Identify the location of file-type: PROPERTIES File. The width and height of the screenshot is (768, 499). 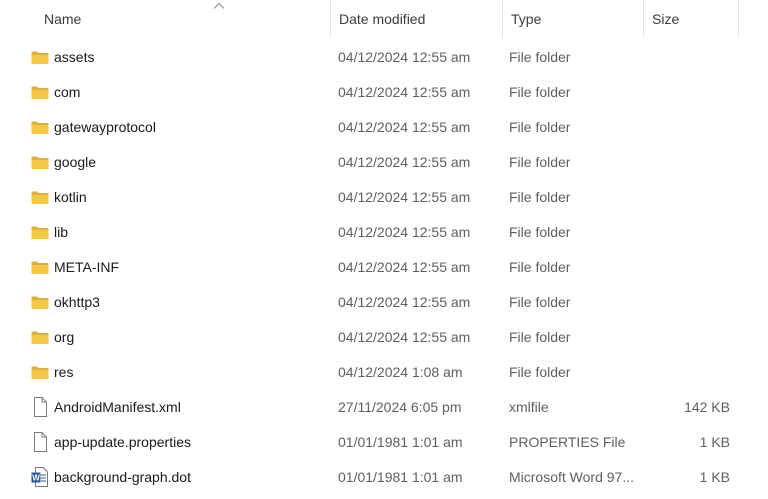
(567, 442).